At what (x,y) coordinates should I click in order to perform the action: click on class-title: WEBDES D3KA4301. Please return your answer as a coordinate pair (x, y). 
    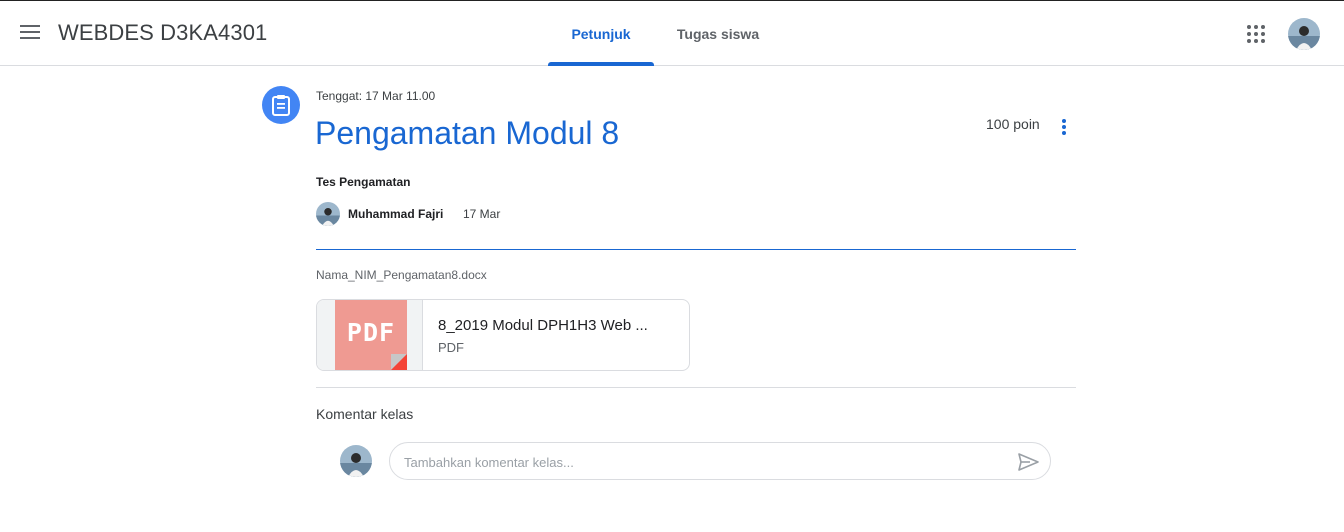
    Looking at the image, I should click on (162, 33).